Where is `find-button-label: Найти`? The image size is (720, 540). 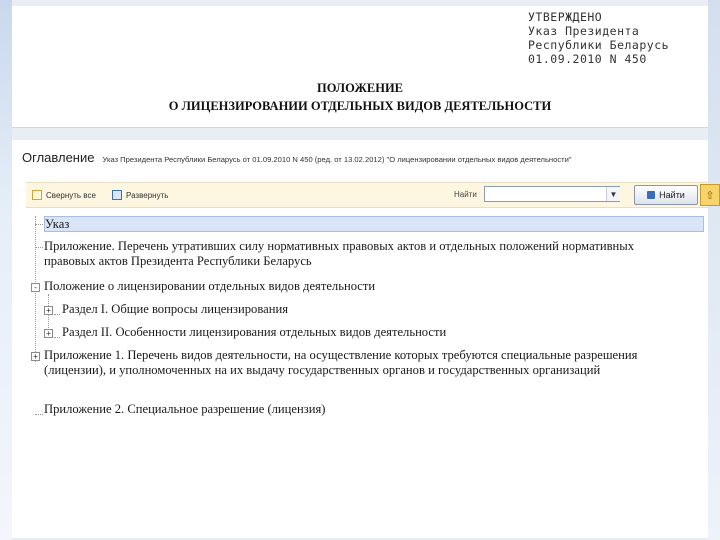 find-button-label: Найти is located at coordinates (672, 195).